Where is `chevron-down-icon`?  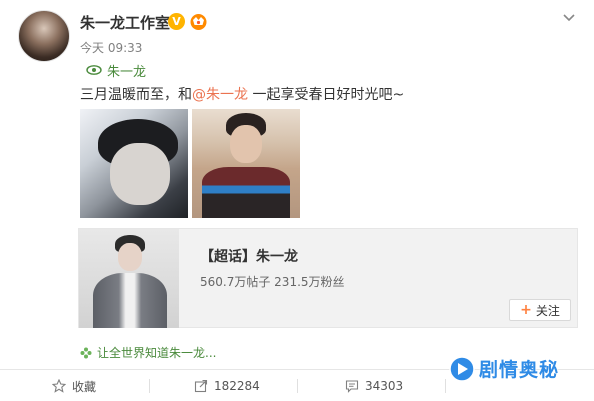
chevron-down-icon is located at coordinates (569, 17).